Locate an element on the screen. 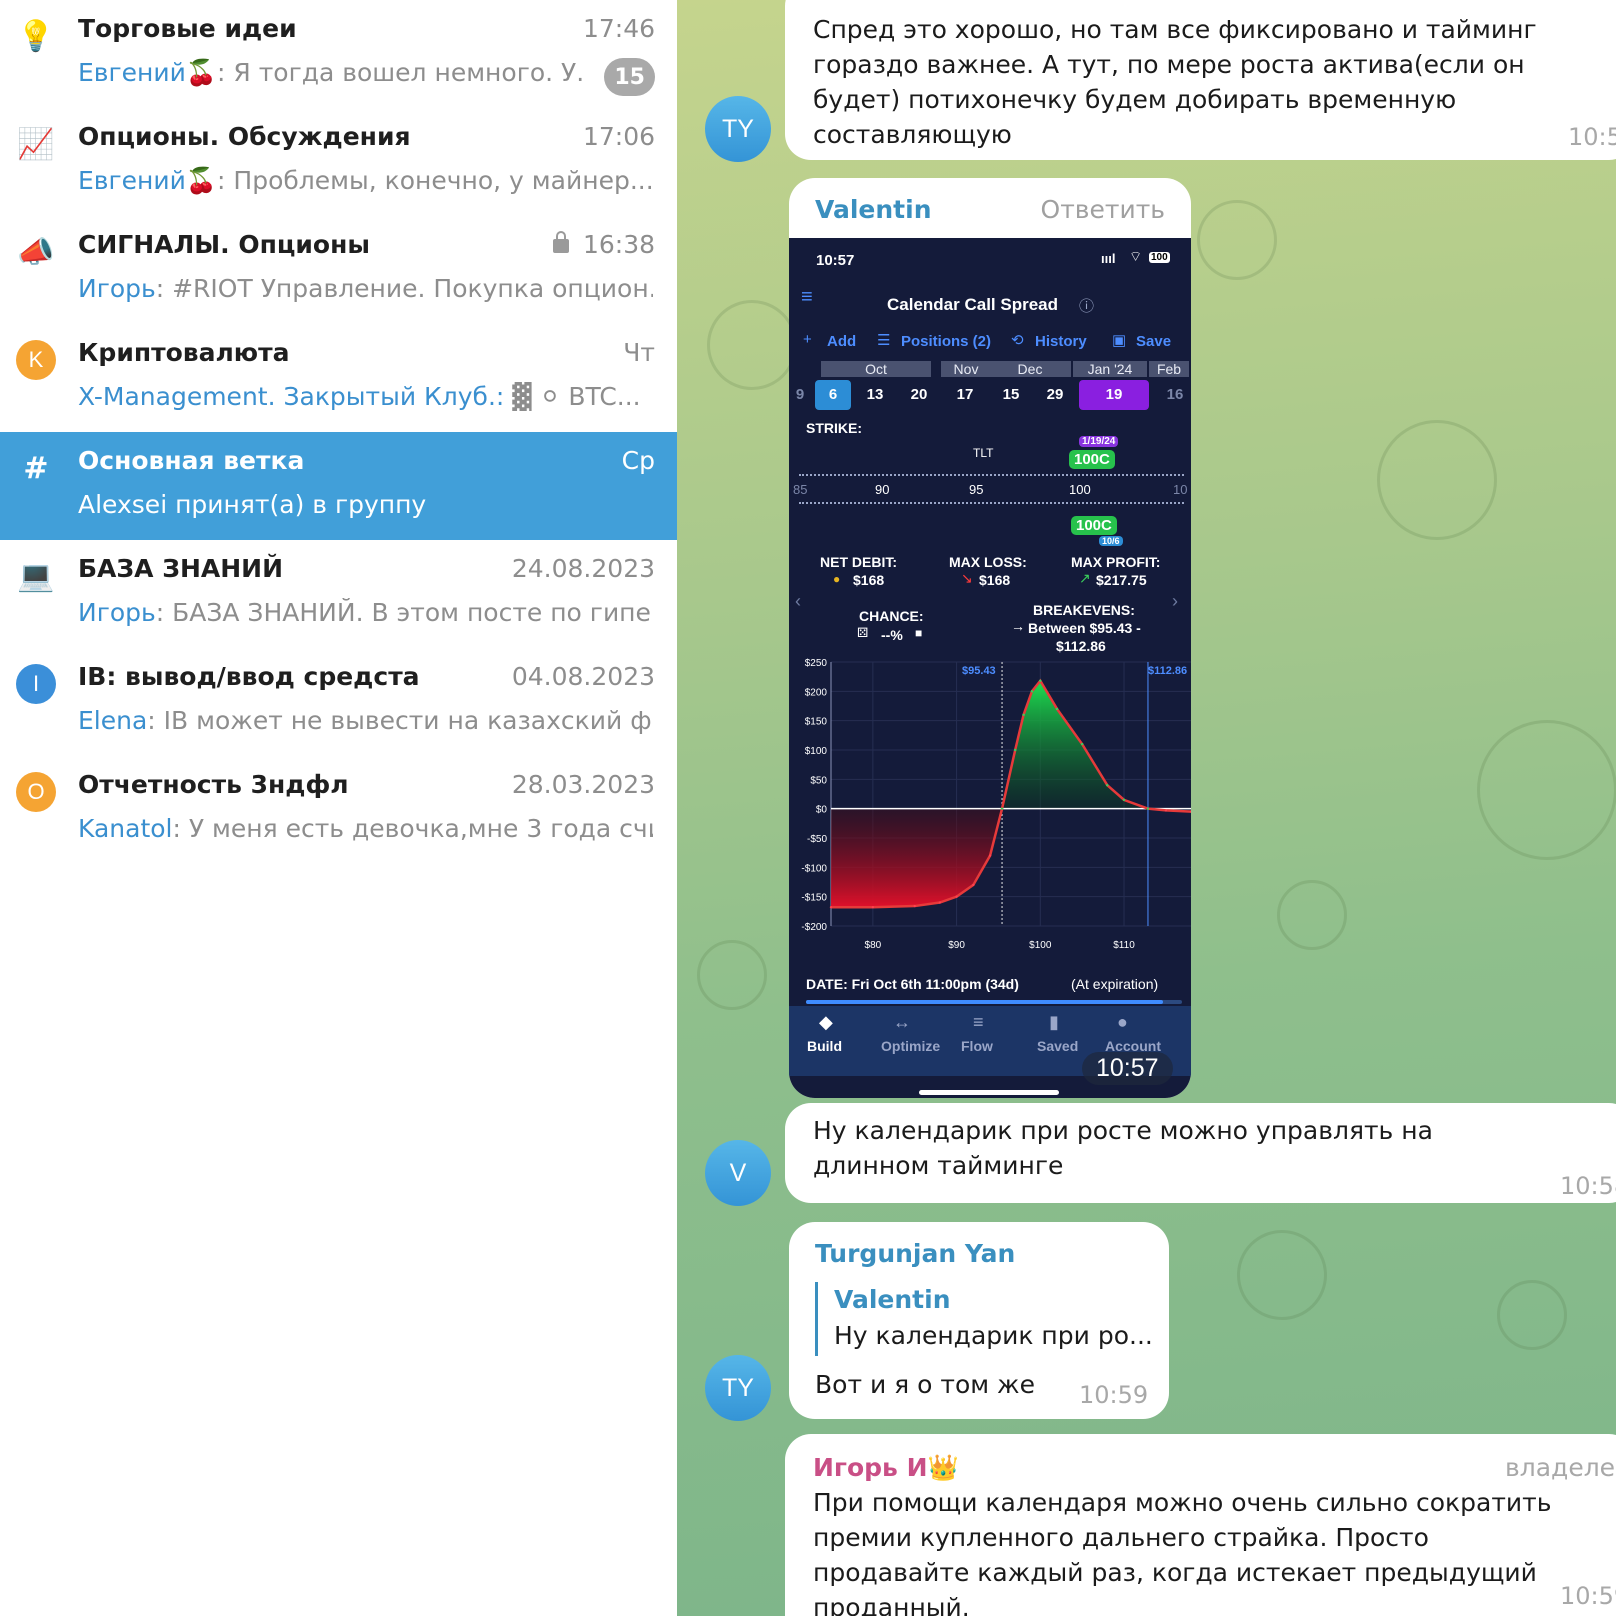 The image size is (1616, 1616). preview-sender: X-Management. Закрытый Клуб.: is located at coordinates (291, 396).